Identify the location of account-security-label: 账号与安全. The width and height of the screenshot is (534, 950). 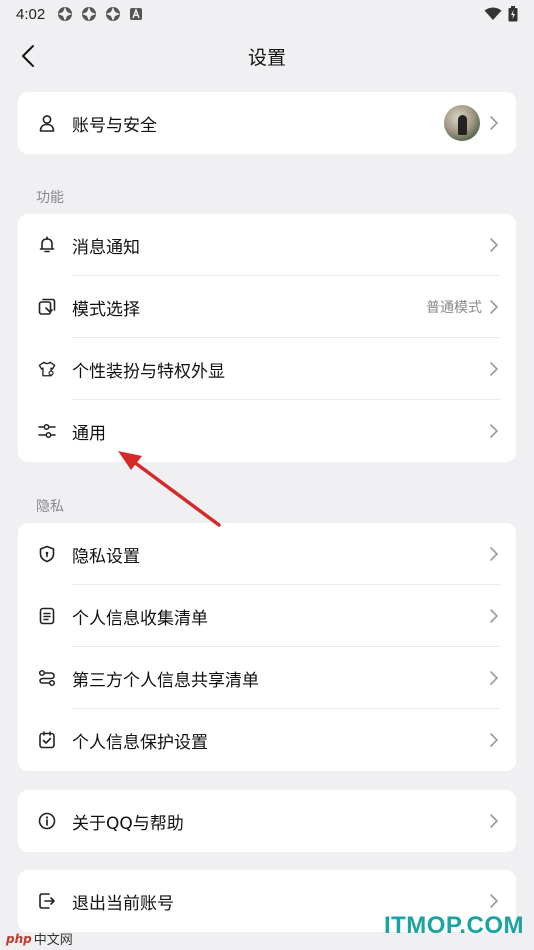
(114, 125).